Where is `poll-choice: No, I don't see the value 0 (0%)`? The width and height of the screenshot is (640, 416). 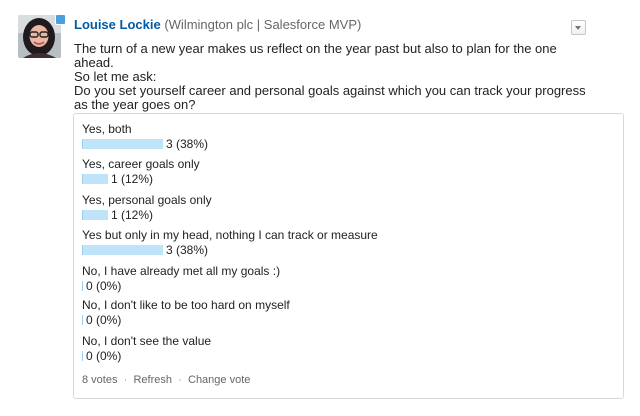
poll-choice: No, I don't see the value 0 (0%) is located at coordinates (342, 348).